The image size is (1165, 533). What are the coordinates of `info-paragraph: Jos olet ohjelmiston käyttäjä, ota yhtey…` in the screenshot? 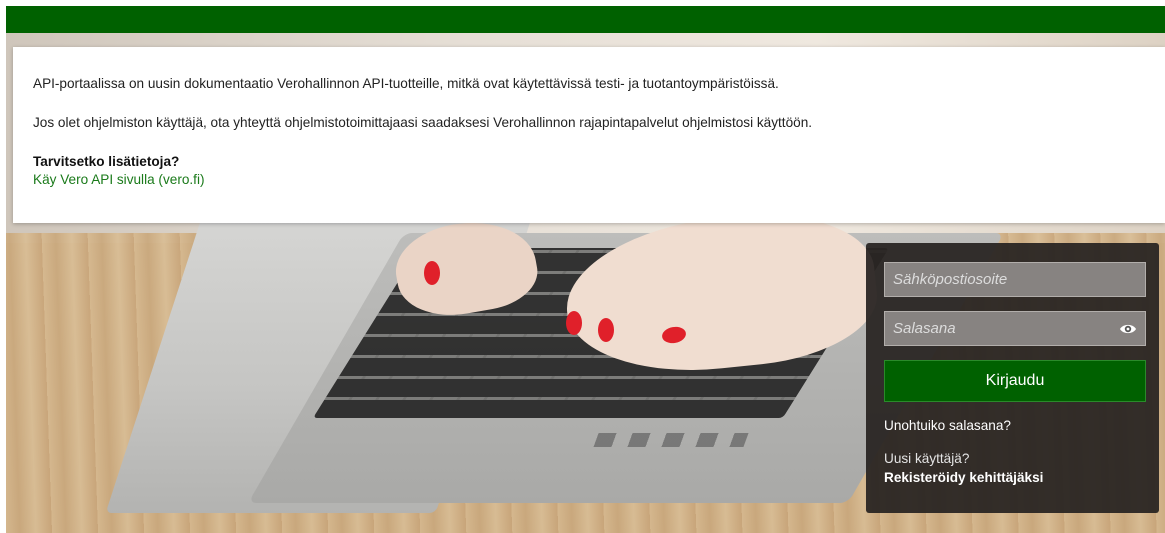 It's located at (423, 122).